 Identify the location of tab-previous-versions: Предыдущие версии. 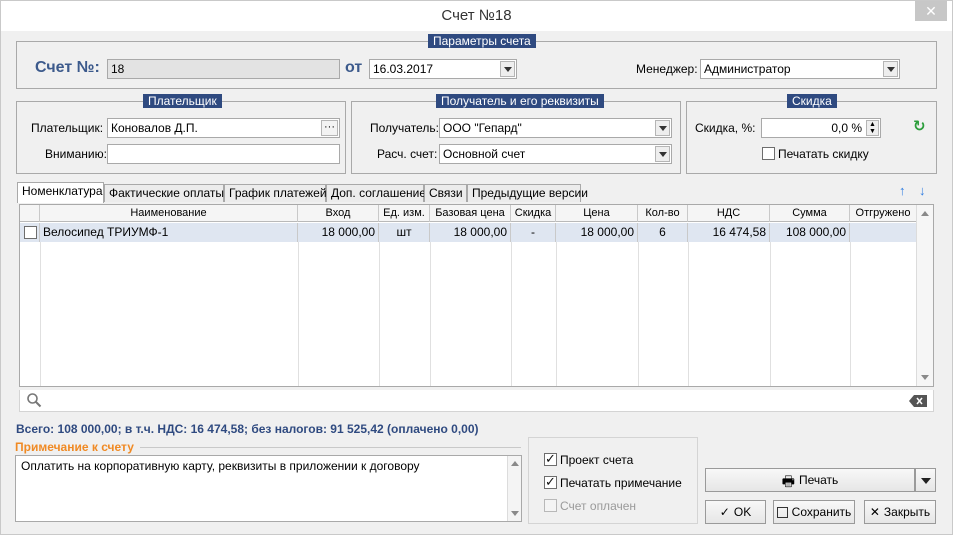
(527, 193).